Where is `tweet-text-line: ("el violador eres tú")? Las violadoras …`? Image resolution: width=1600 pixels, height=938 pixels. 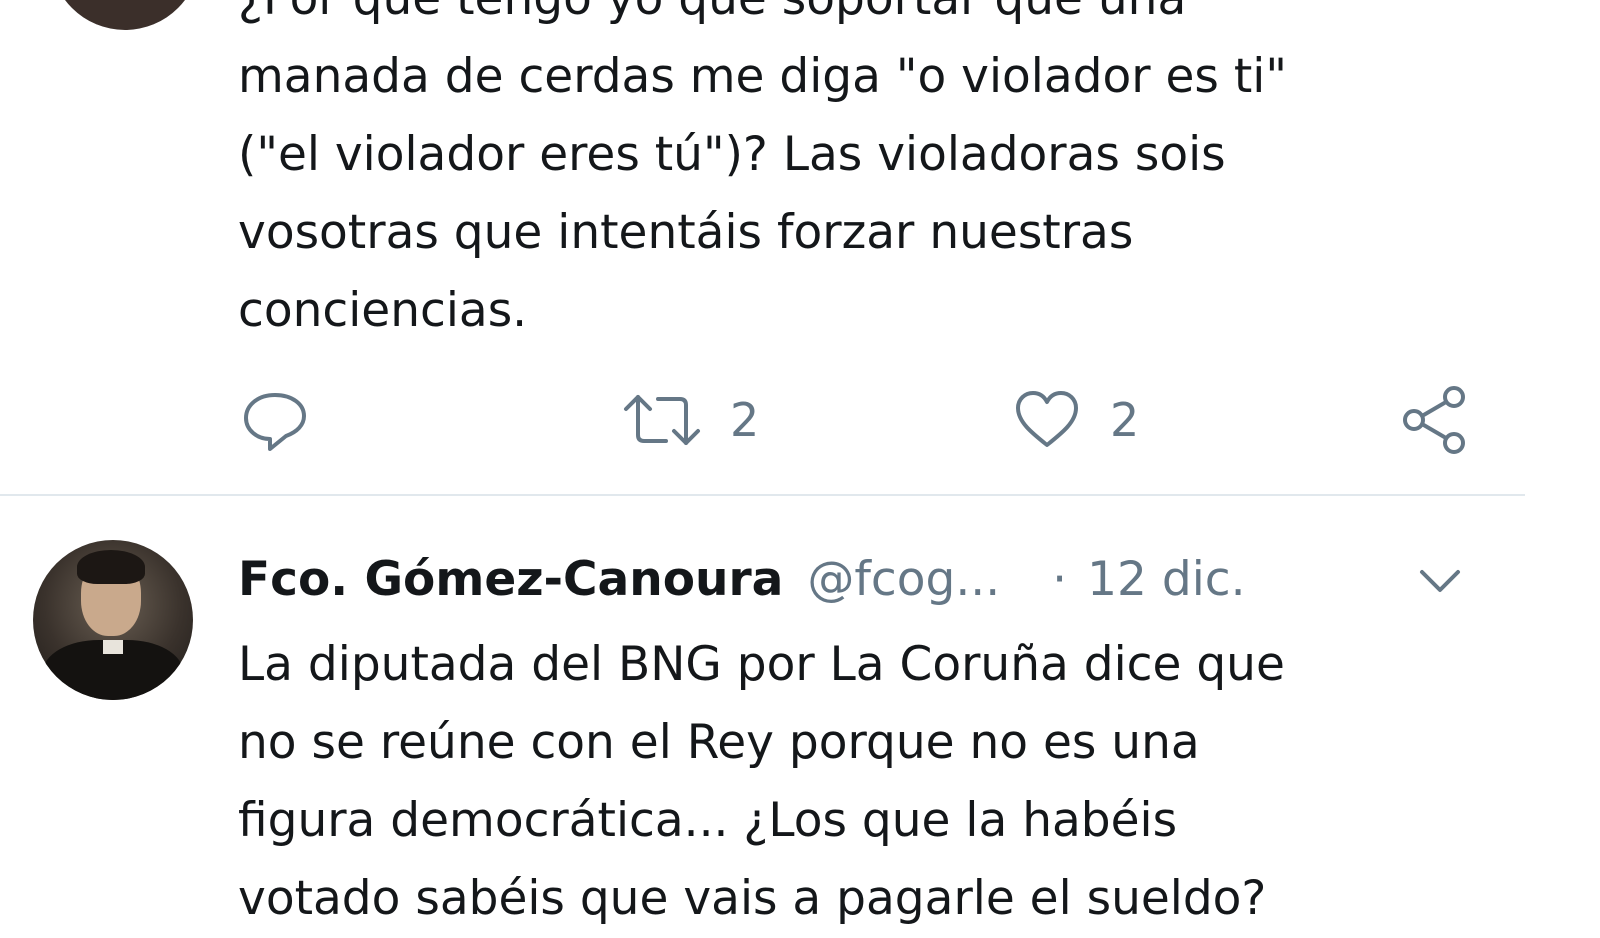
tweet-text-line: ("el violador eres tú")? Las violadoras … is located at coordinates (732, 154).